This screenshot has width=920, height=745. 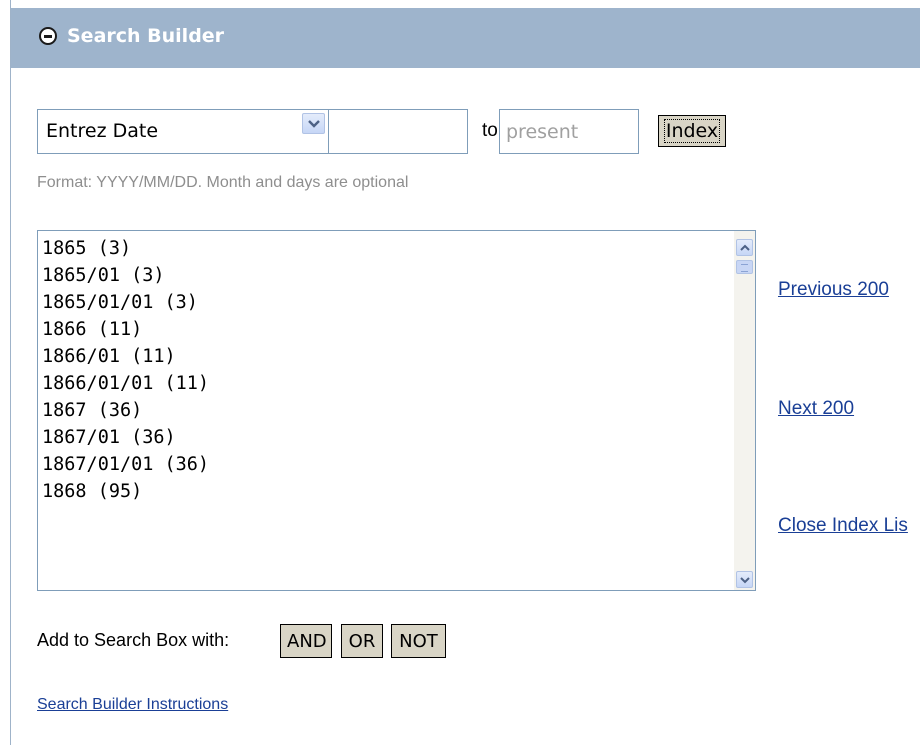 What do you see at coordinates (387, 383) in the screenshot?
I see `list-item: 1866/01/01 (11)` at bounding box center [387, 383].